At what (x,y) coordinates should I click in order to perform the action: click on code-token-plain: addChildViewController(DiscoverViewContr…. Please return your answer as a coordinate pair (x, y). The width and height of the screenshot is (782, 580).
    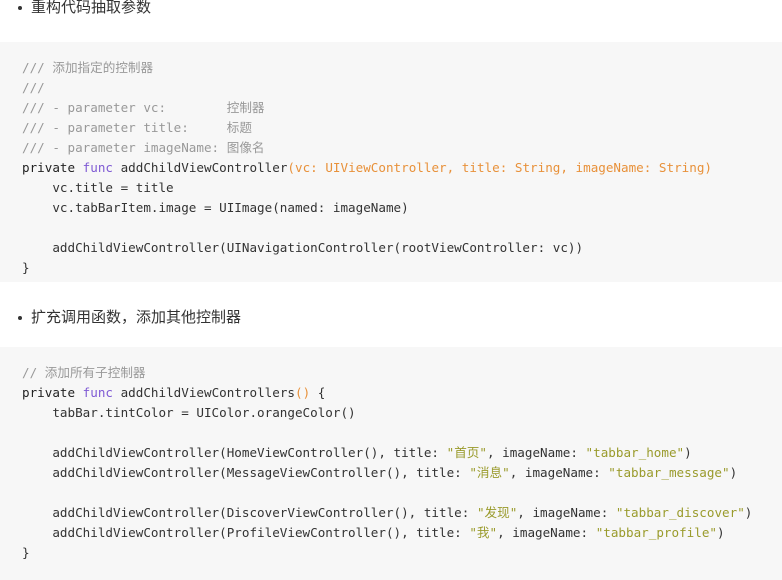
    Looking at the image, I should click on (249, 512).